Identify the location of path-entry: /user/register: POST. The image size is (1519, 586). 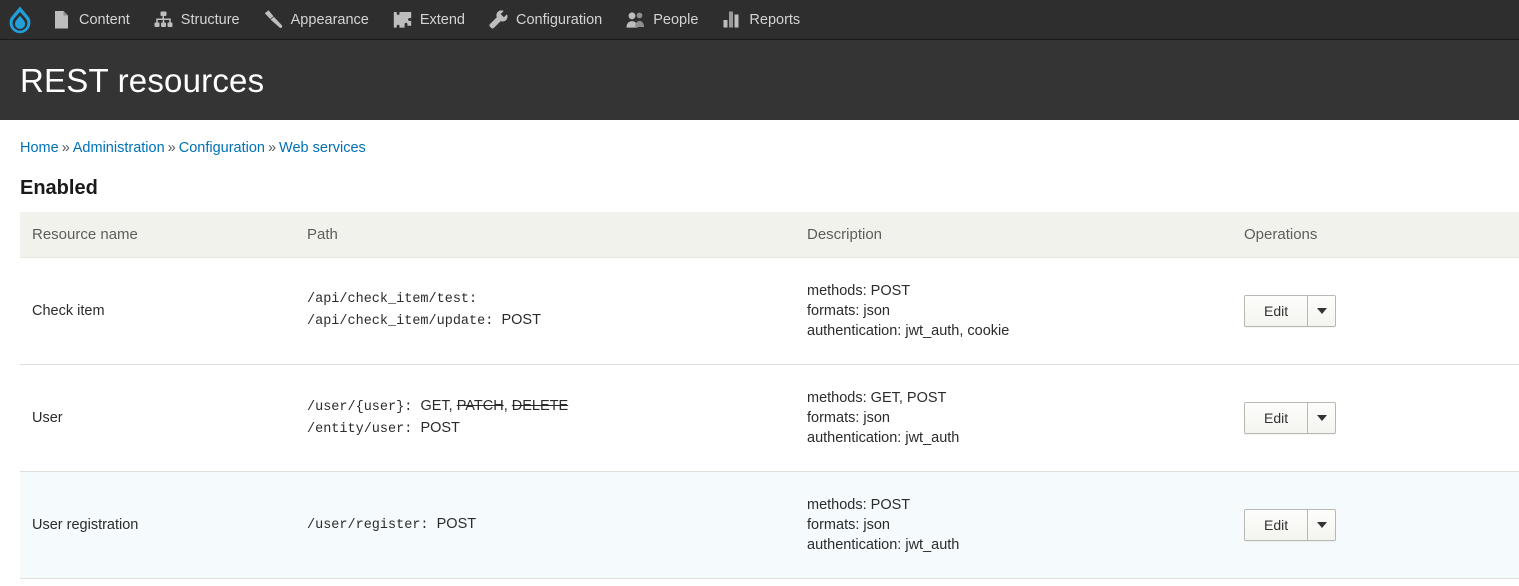
(546, 525).